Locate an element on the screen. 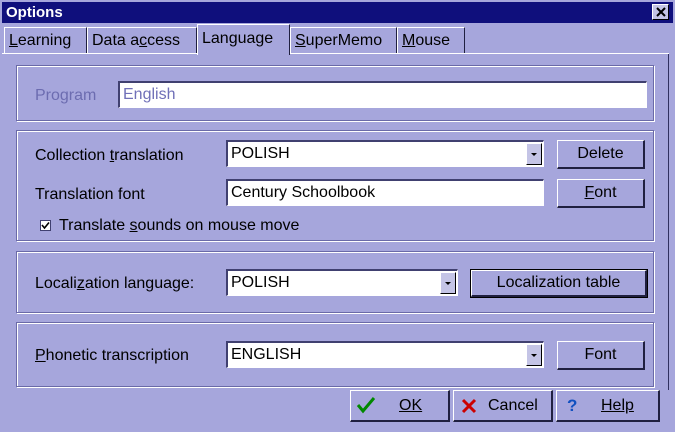  label-text: Collection is located at coordinates (72, 155).